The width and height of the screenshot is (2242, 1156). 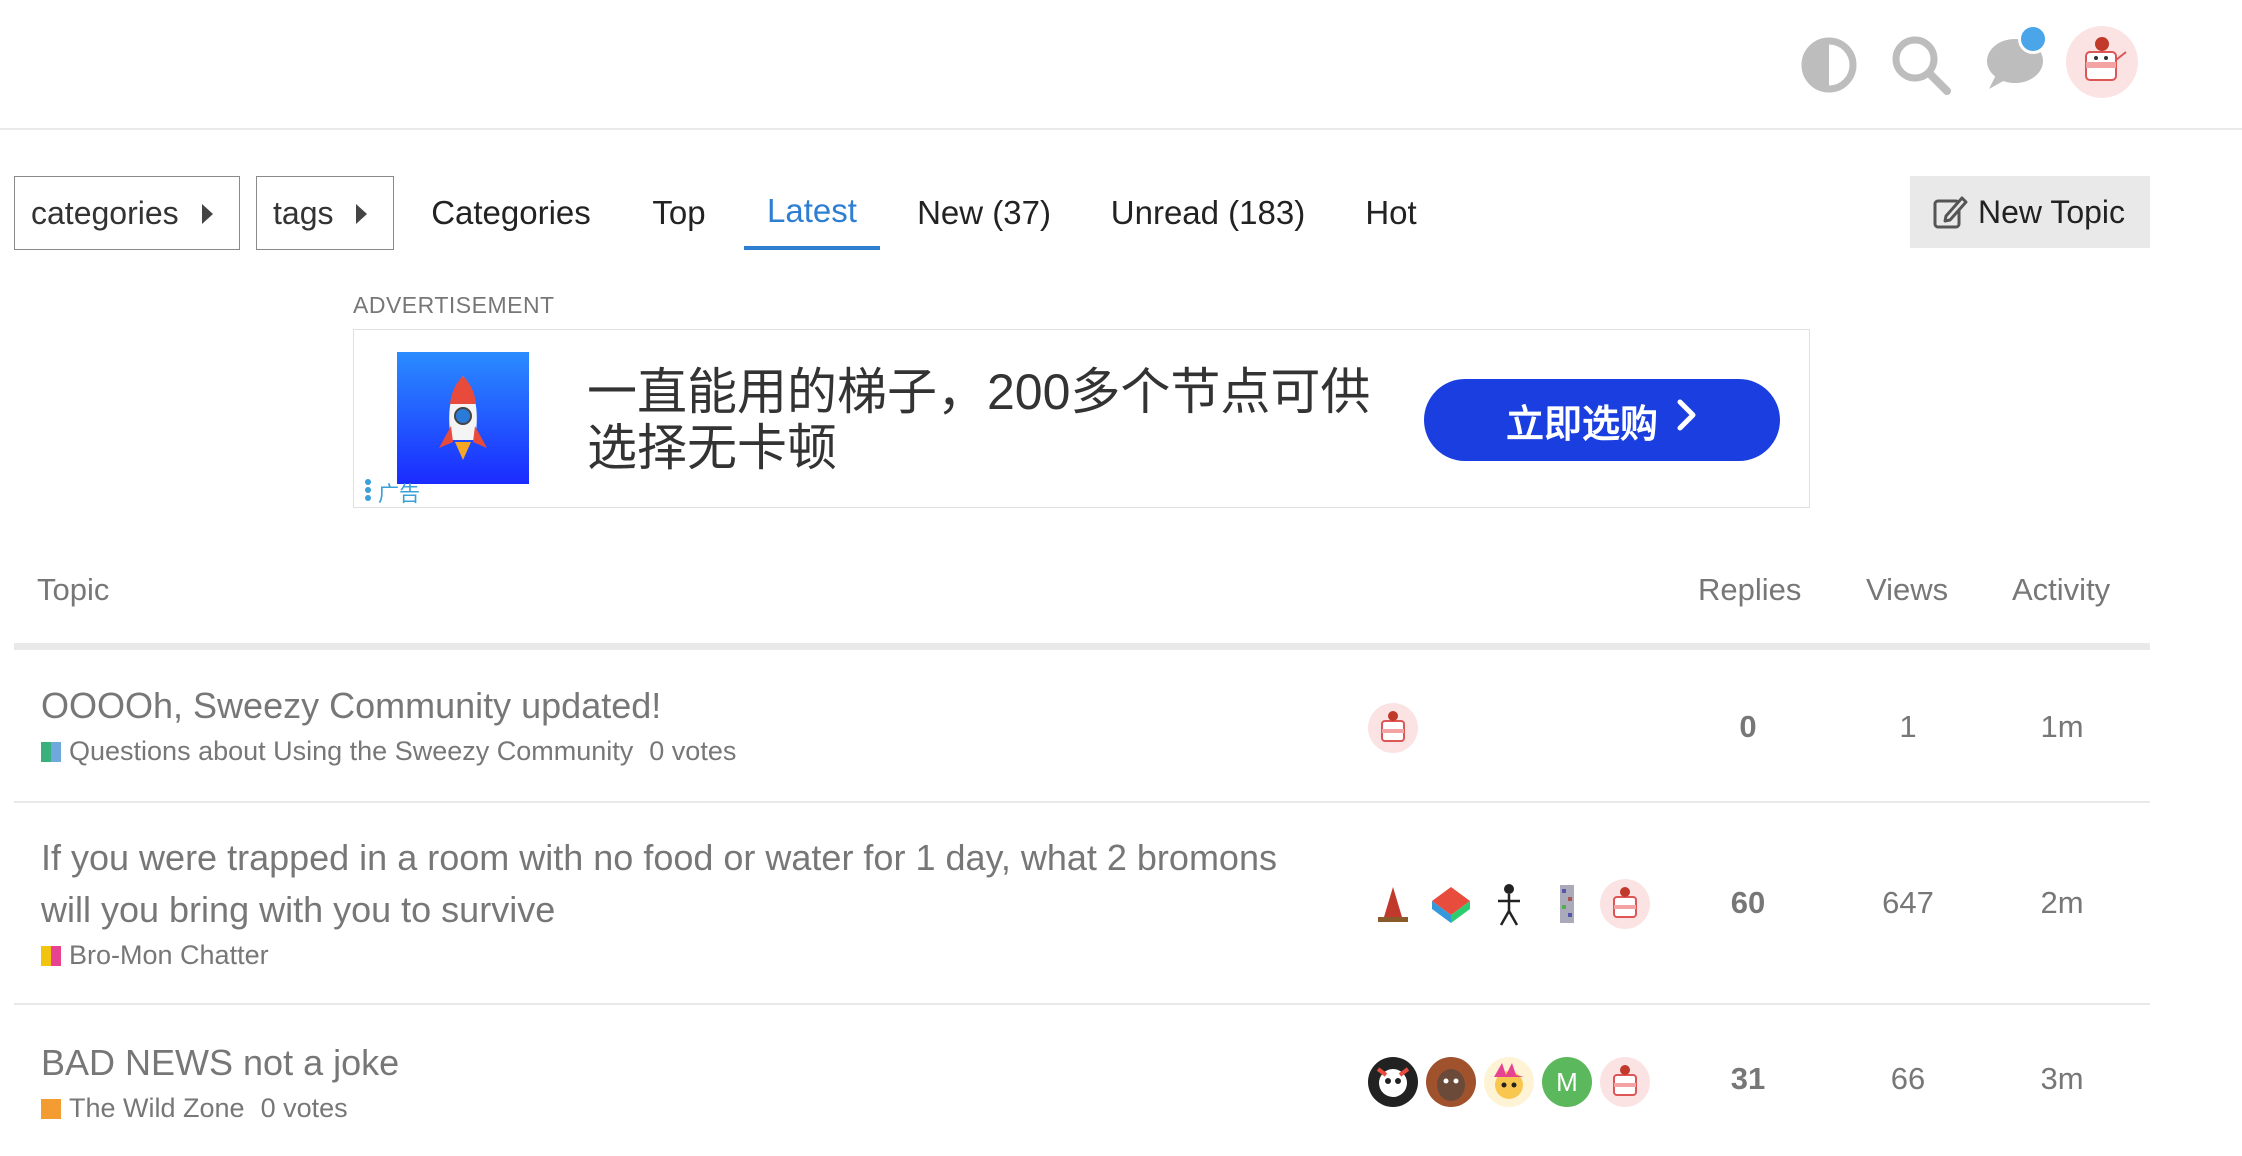 What do you see at coordinates (1749, 590) in the screenshot?
I see `header-replies: Replies` at bounding box center [1749, 590].